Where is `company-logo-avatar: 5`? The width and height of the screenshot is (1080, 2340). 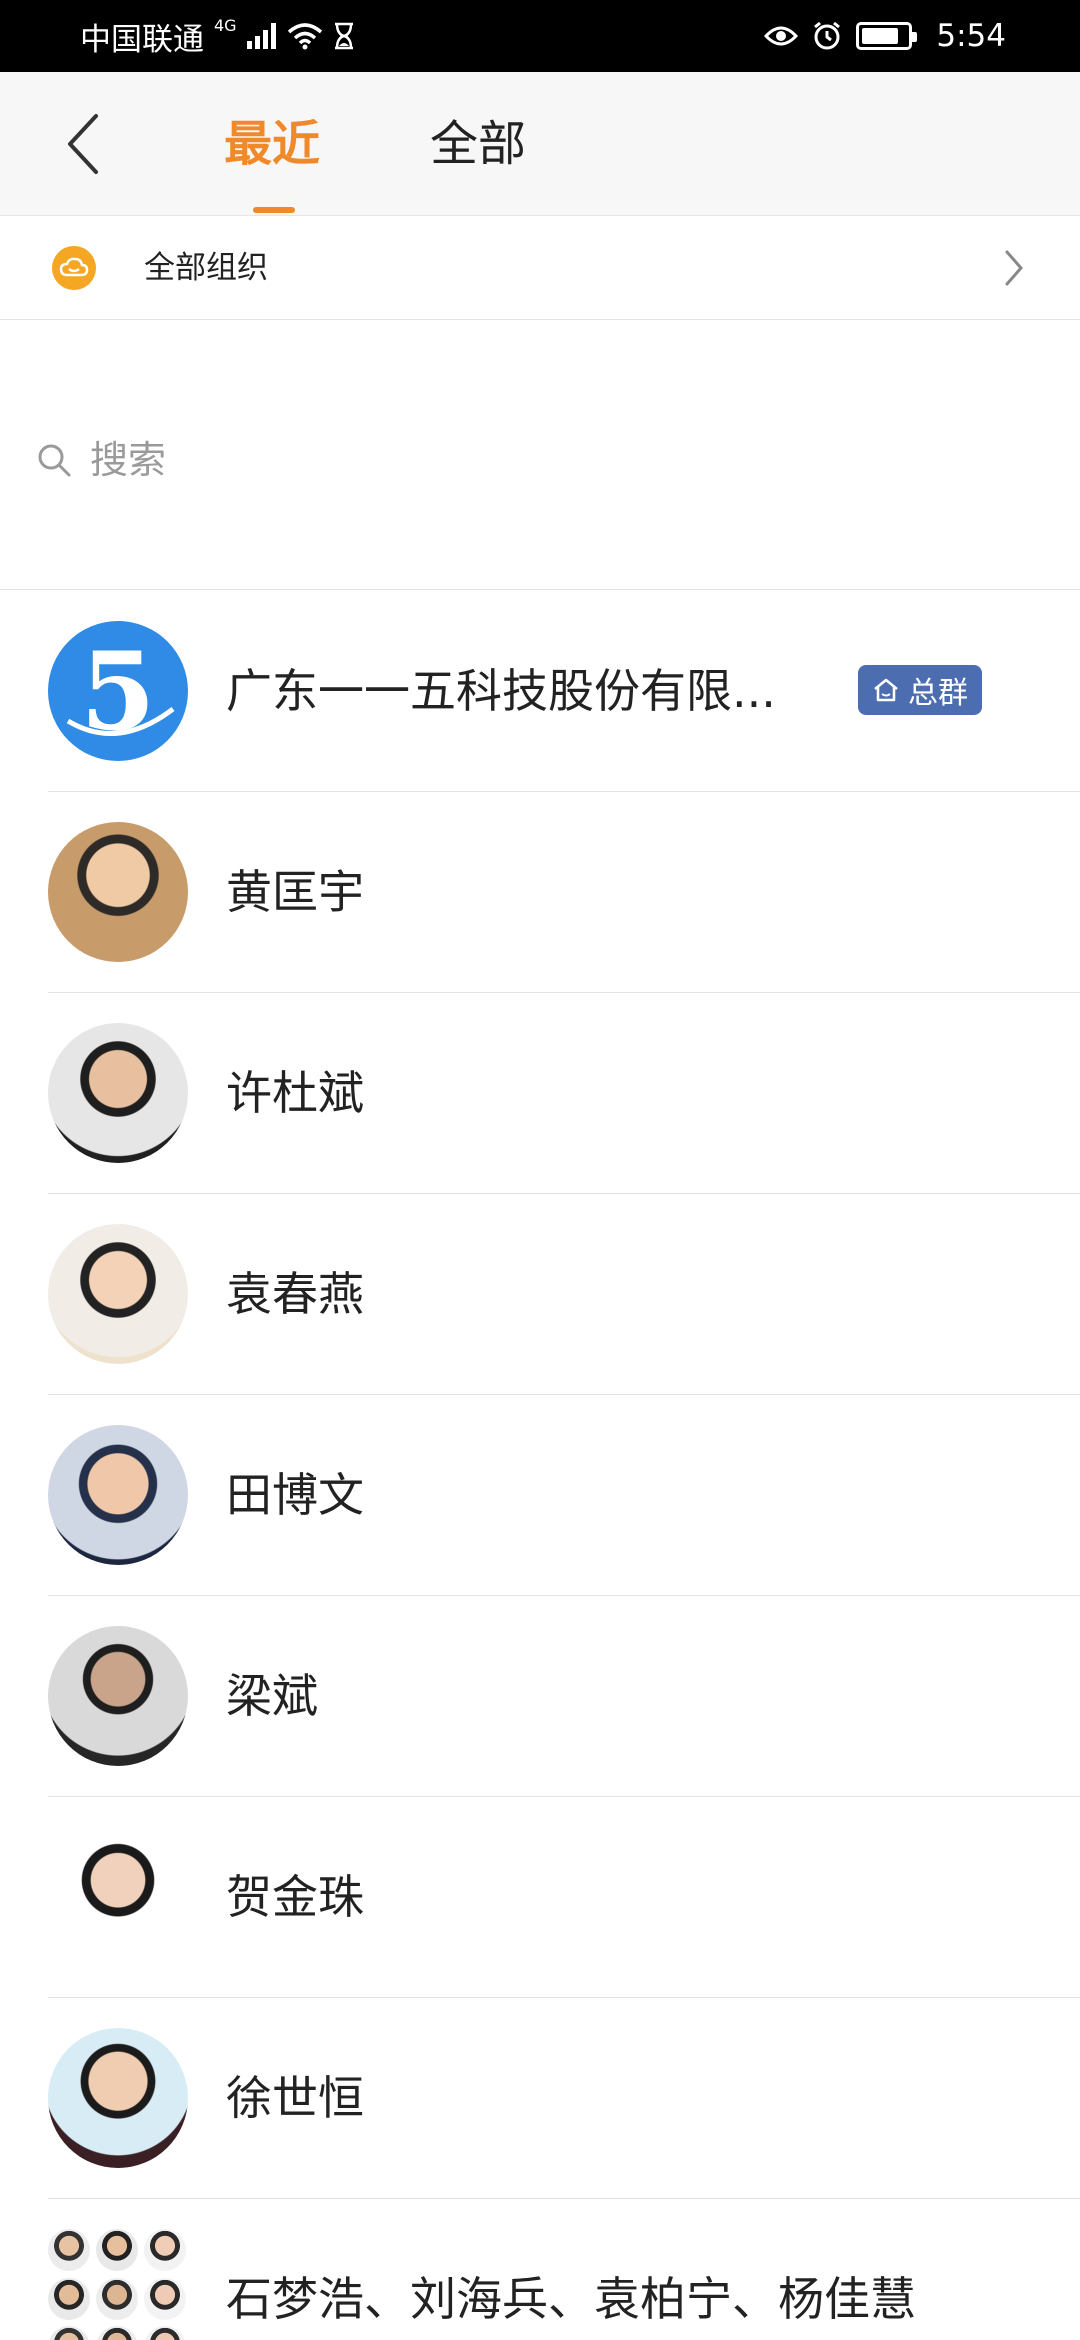 company-logo-avatar: 5 is located at coordinates (118, 691).